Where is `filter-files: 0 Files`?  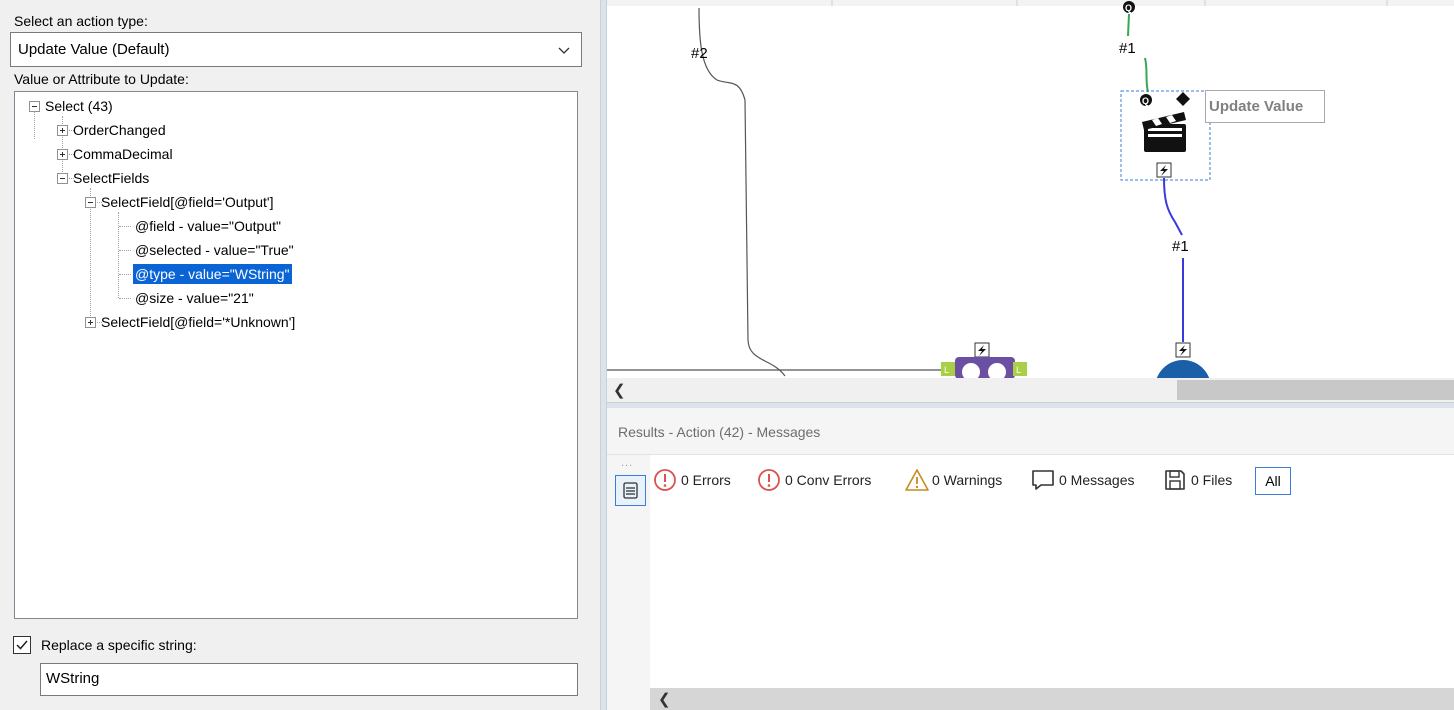
filter-files: 0 Files is located at coordinates (1205, 480).